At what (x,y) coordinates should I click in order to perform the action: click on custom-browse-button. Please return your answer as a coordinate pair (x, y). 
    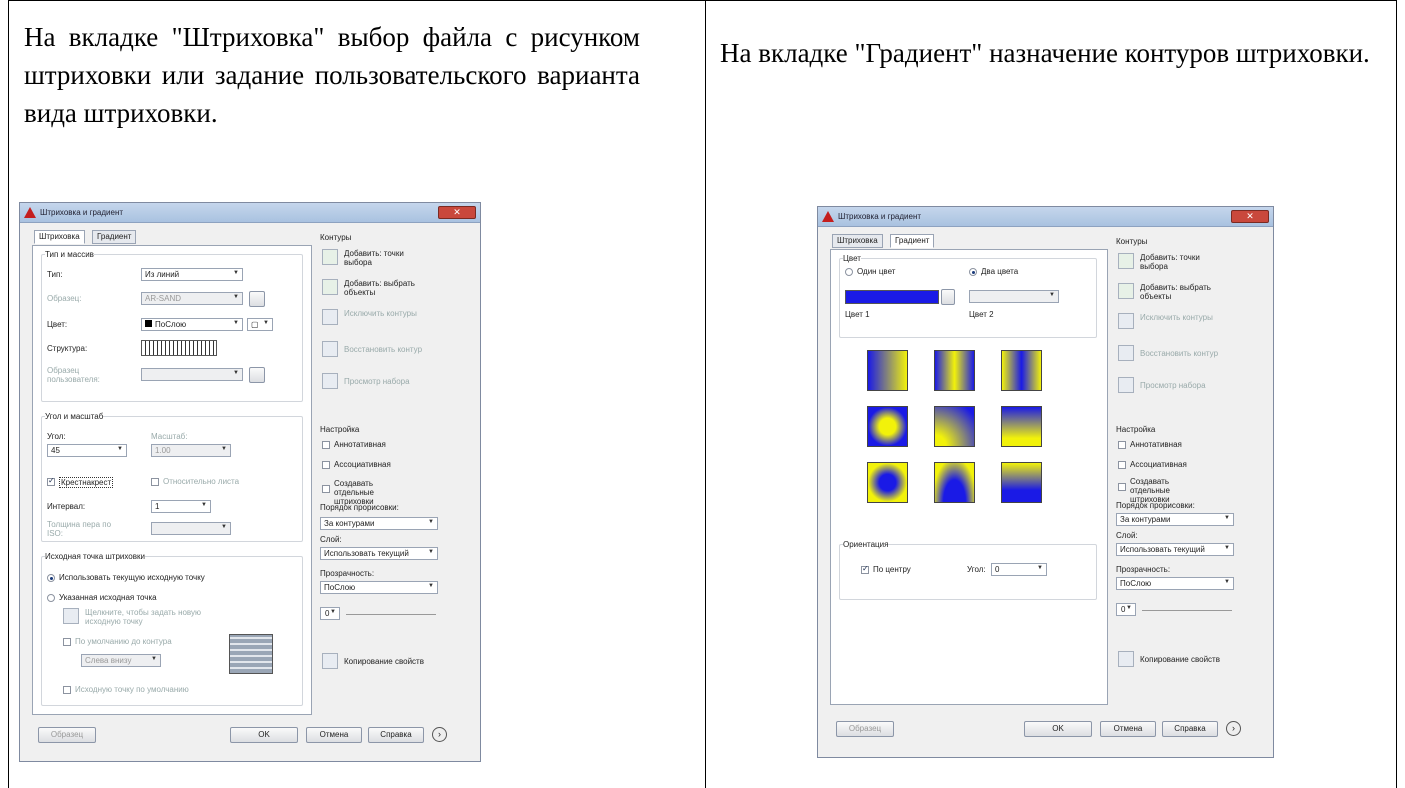
    Looking at the image, I should click on (257, 375).